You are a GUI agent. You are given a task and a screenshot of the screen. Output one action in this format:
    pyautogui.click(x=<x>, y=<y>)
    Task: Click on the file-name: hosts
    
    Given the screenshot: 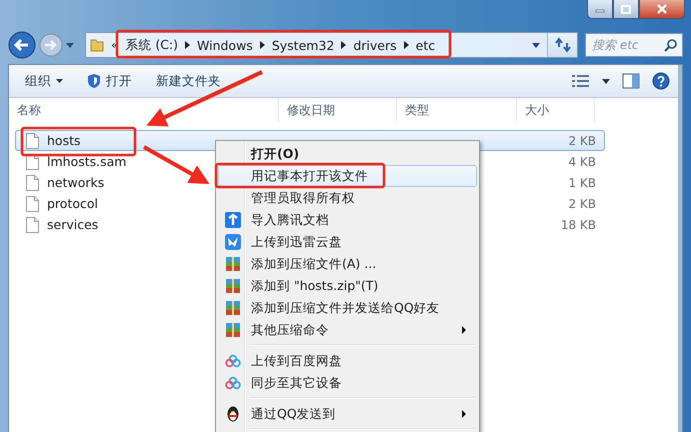 What is the action you would take?
    pyautogui.click(x=63, y=140)
    